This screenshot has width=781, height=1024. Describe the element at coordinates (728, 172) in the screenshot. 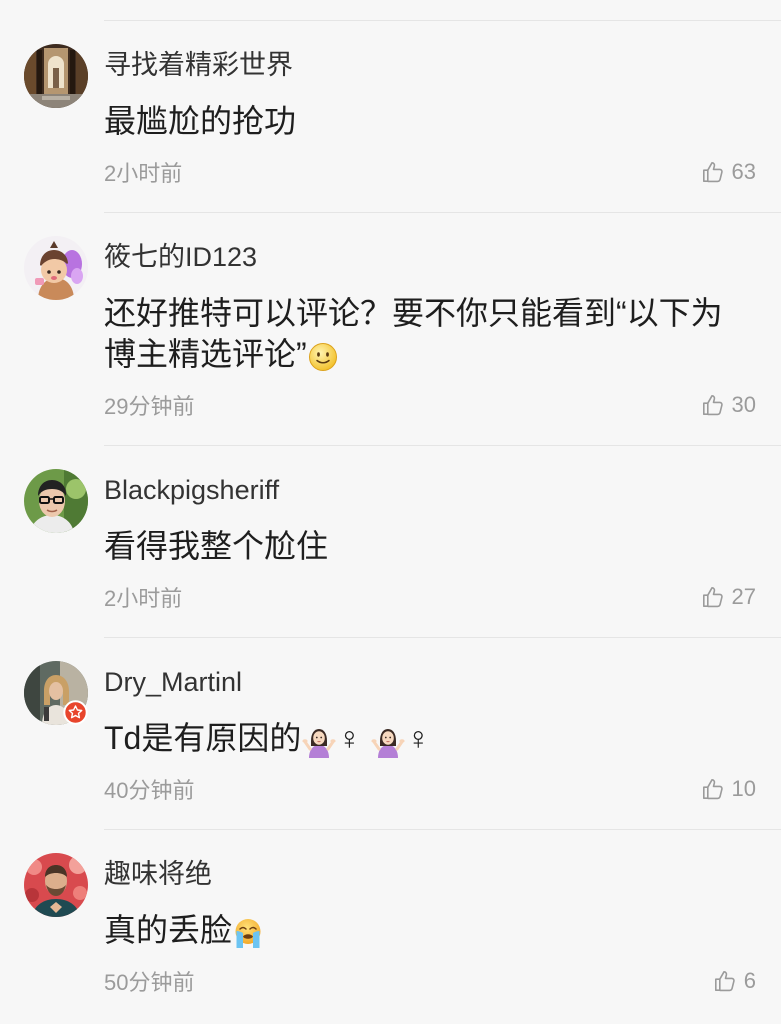

I see `like-button: 63` at that location.